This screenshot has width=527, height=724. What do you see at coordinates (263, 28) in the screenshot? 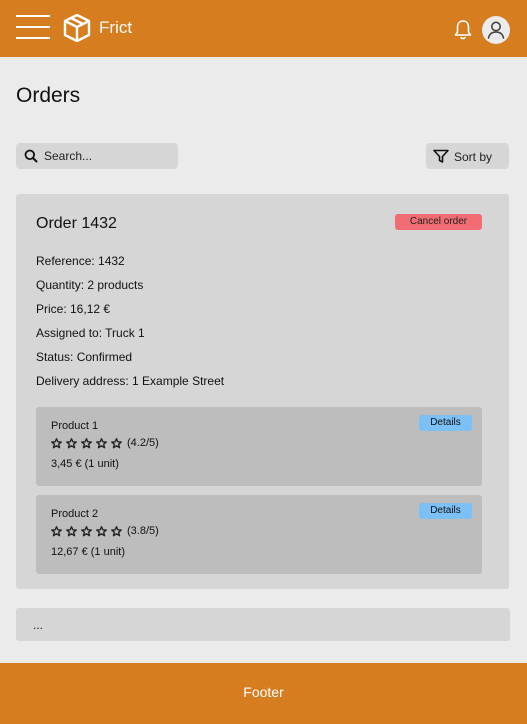
I see `app-header: Frict` at bounding box center [263, 28].